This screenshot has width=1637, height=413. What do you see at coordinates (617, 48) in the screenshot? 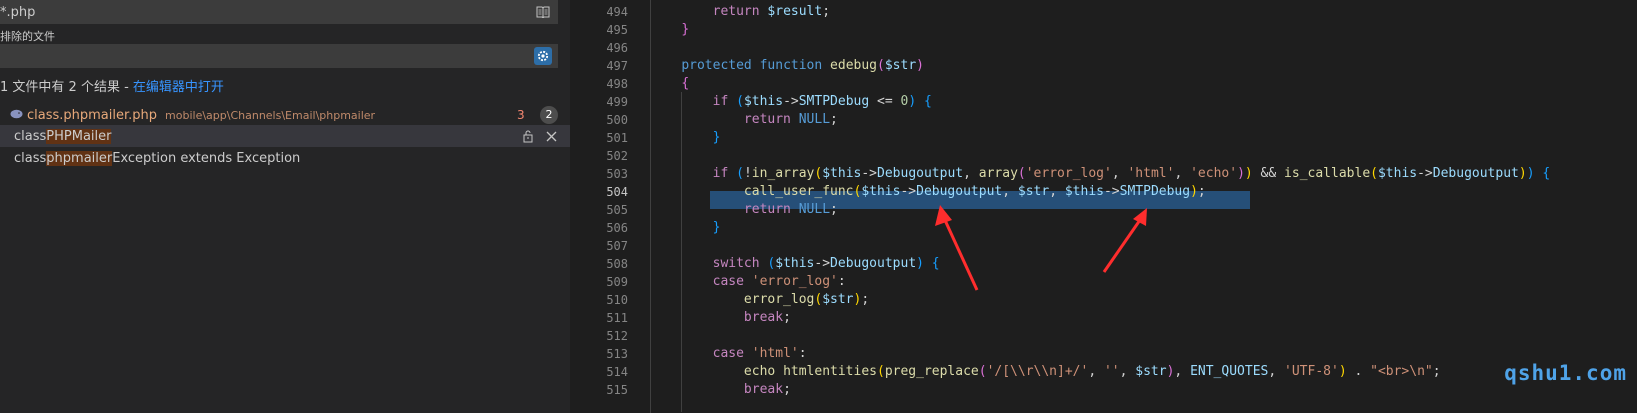
I see `line-number: 496` at bounding box center [617, 48].